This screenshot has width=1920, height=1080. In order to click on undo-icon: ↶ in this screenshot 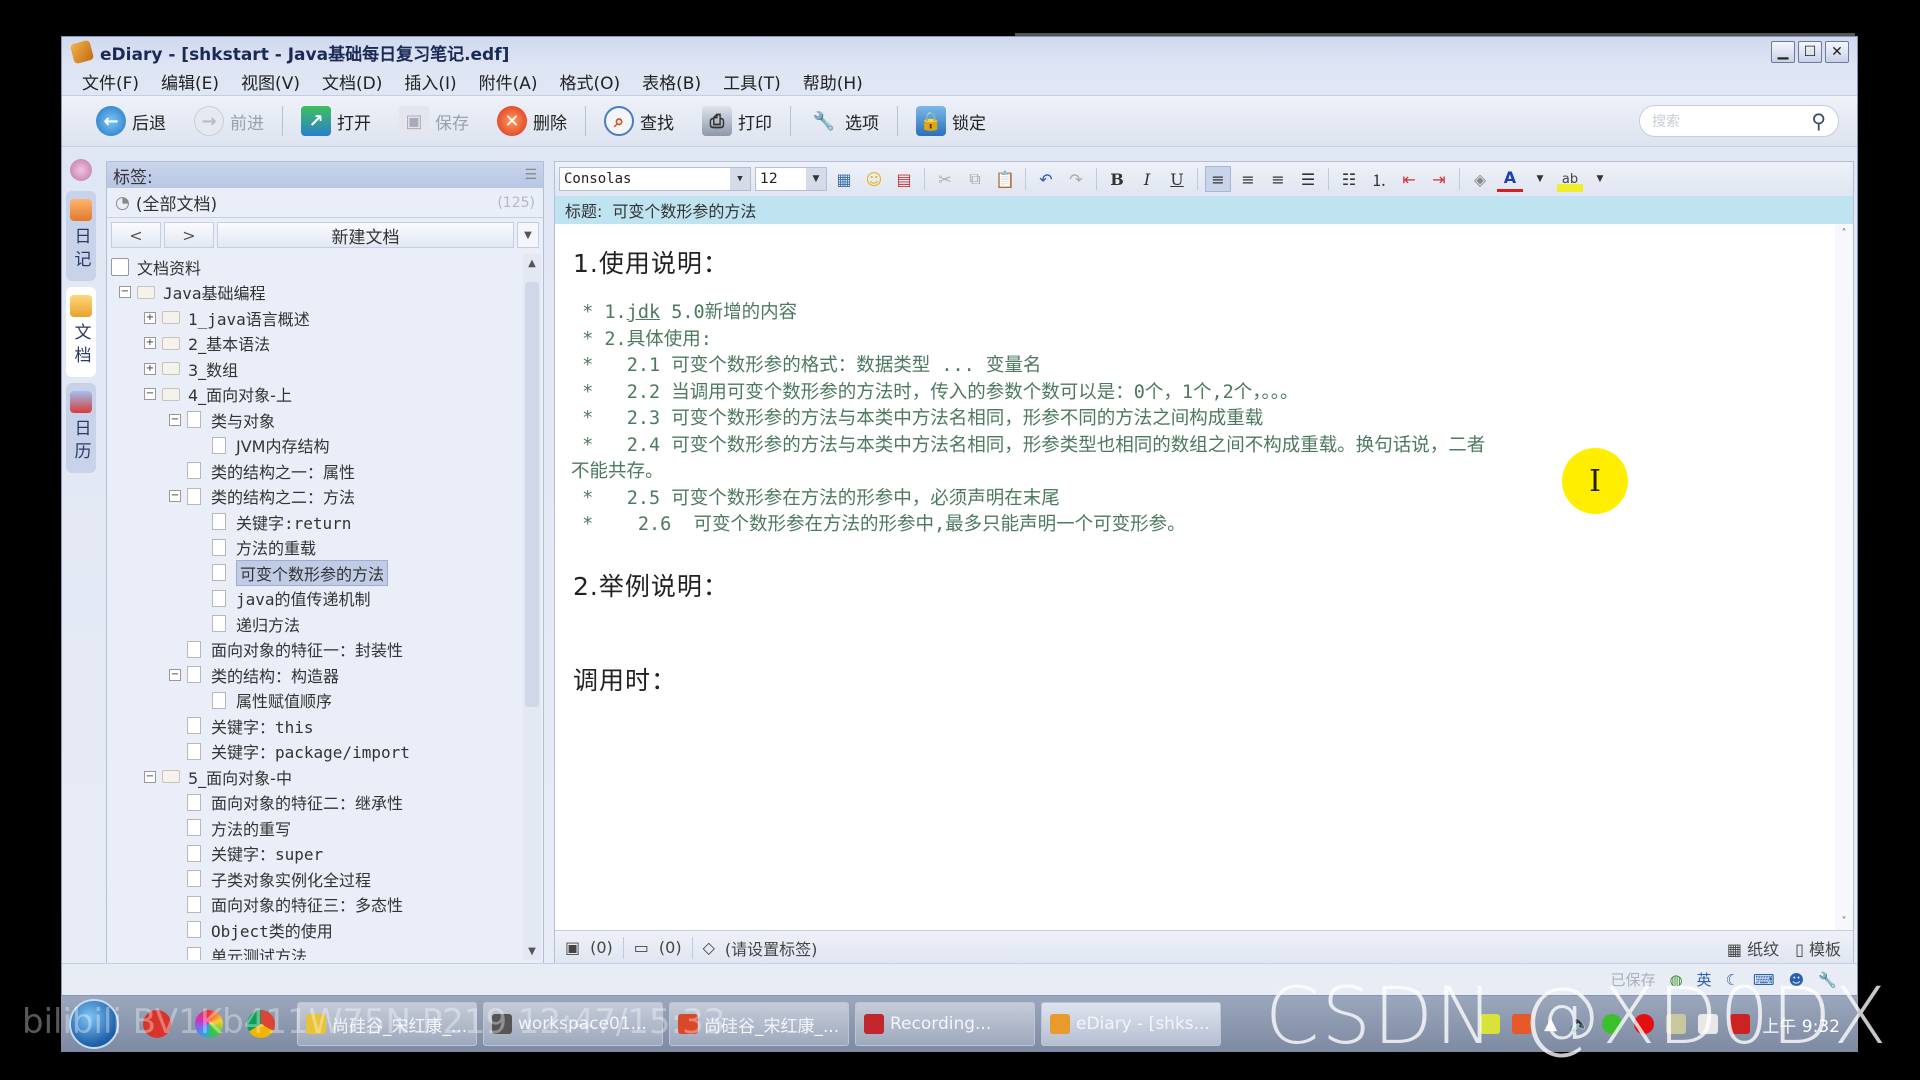, I will do `click(1046, 179)`.